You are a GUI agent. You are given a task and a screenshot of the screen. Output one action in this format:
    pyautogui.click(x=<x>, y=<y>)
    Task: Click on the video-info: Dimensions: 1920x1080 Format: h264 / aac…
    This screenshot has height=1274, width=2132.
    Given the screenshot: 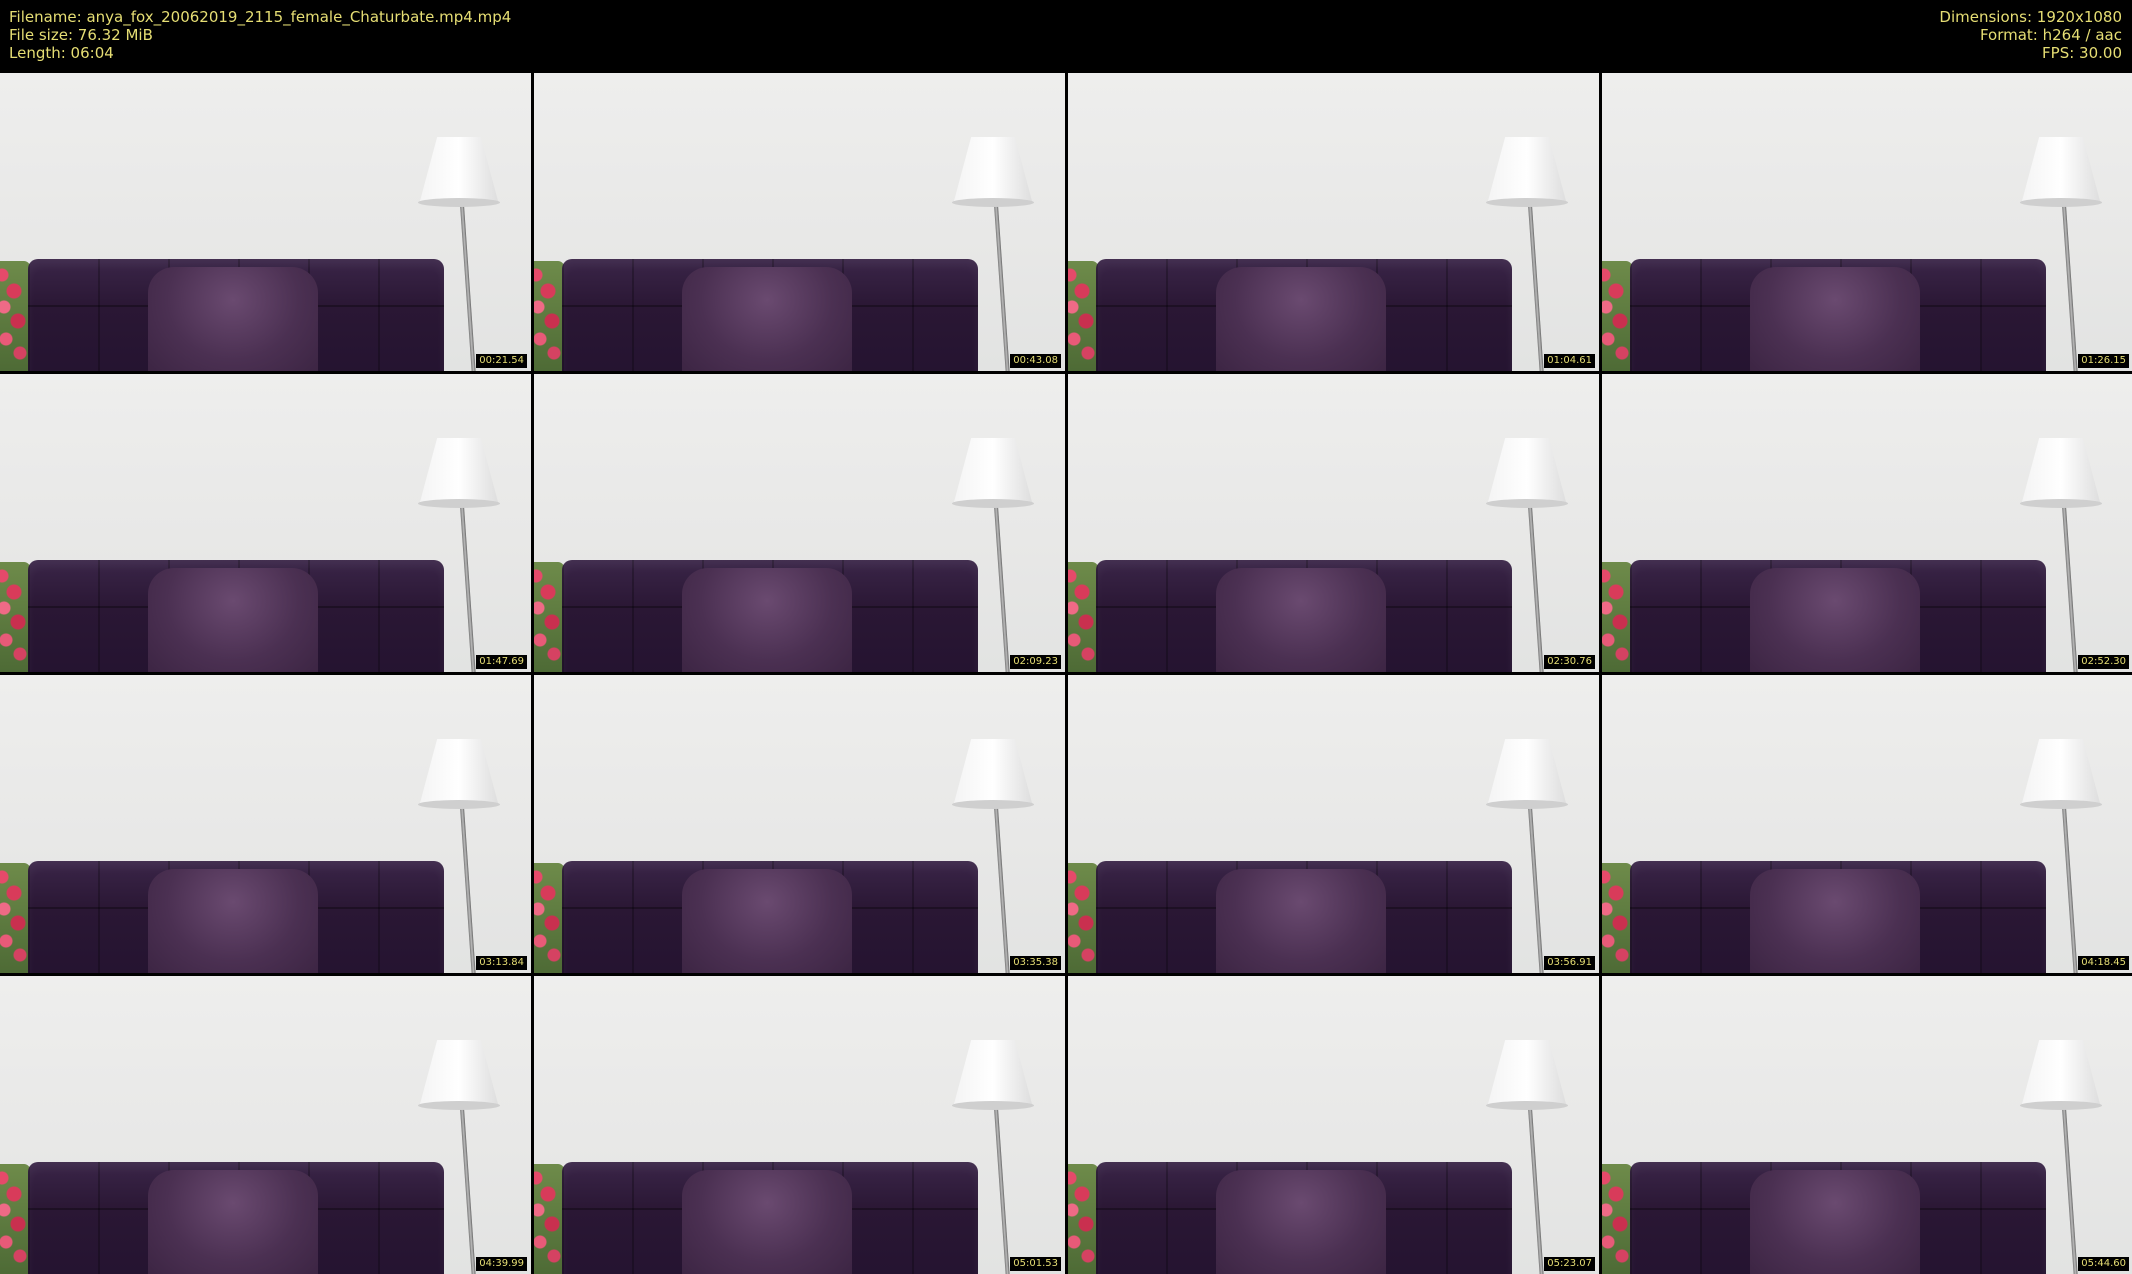 What is the action you would take?
    pyautogui.click(x=2030, y=35)
    